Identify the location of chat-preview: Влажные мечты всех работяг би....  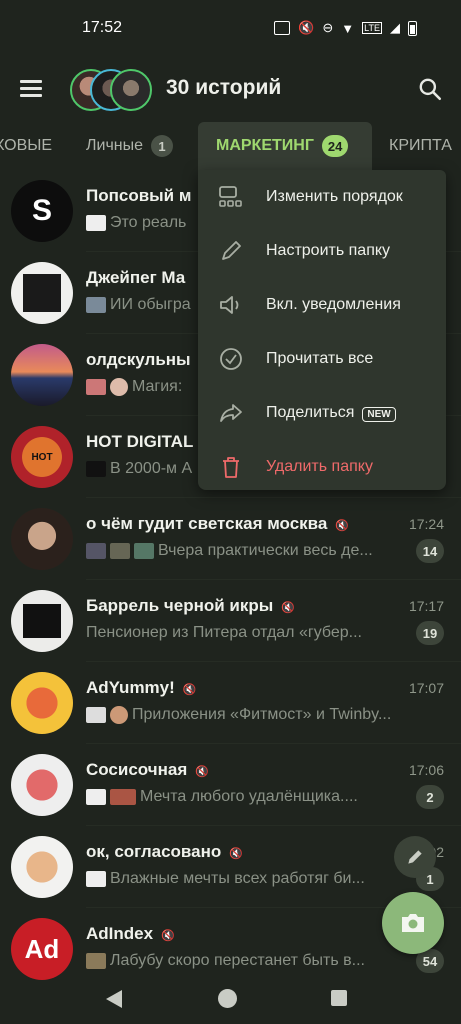
(225, 879).